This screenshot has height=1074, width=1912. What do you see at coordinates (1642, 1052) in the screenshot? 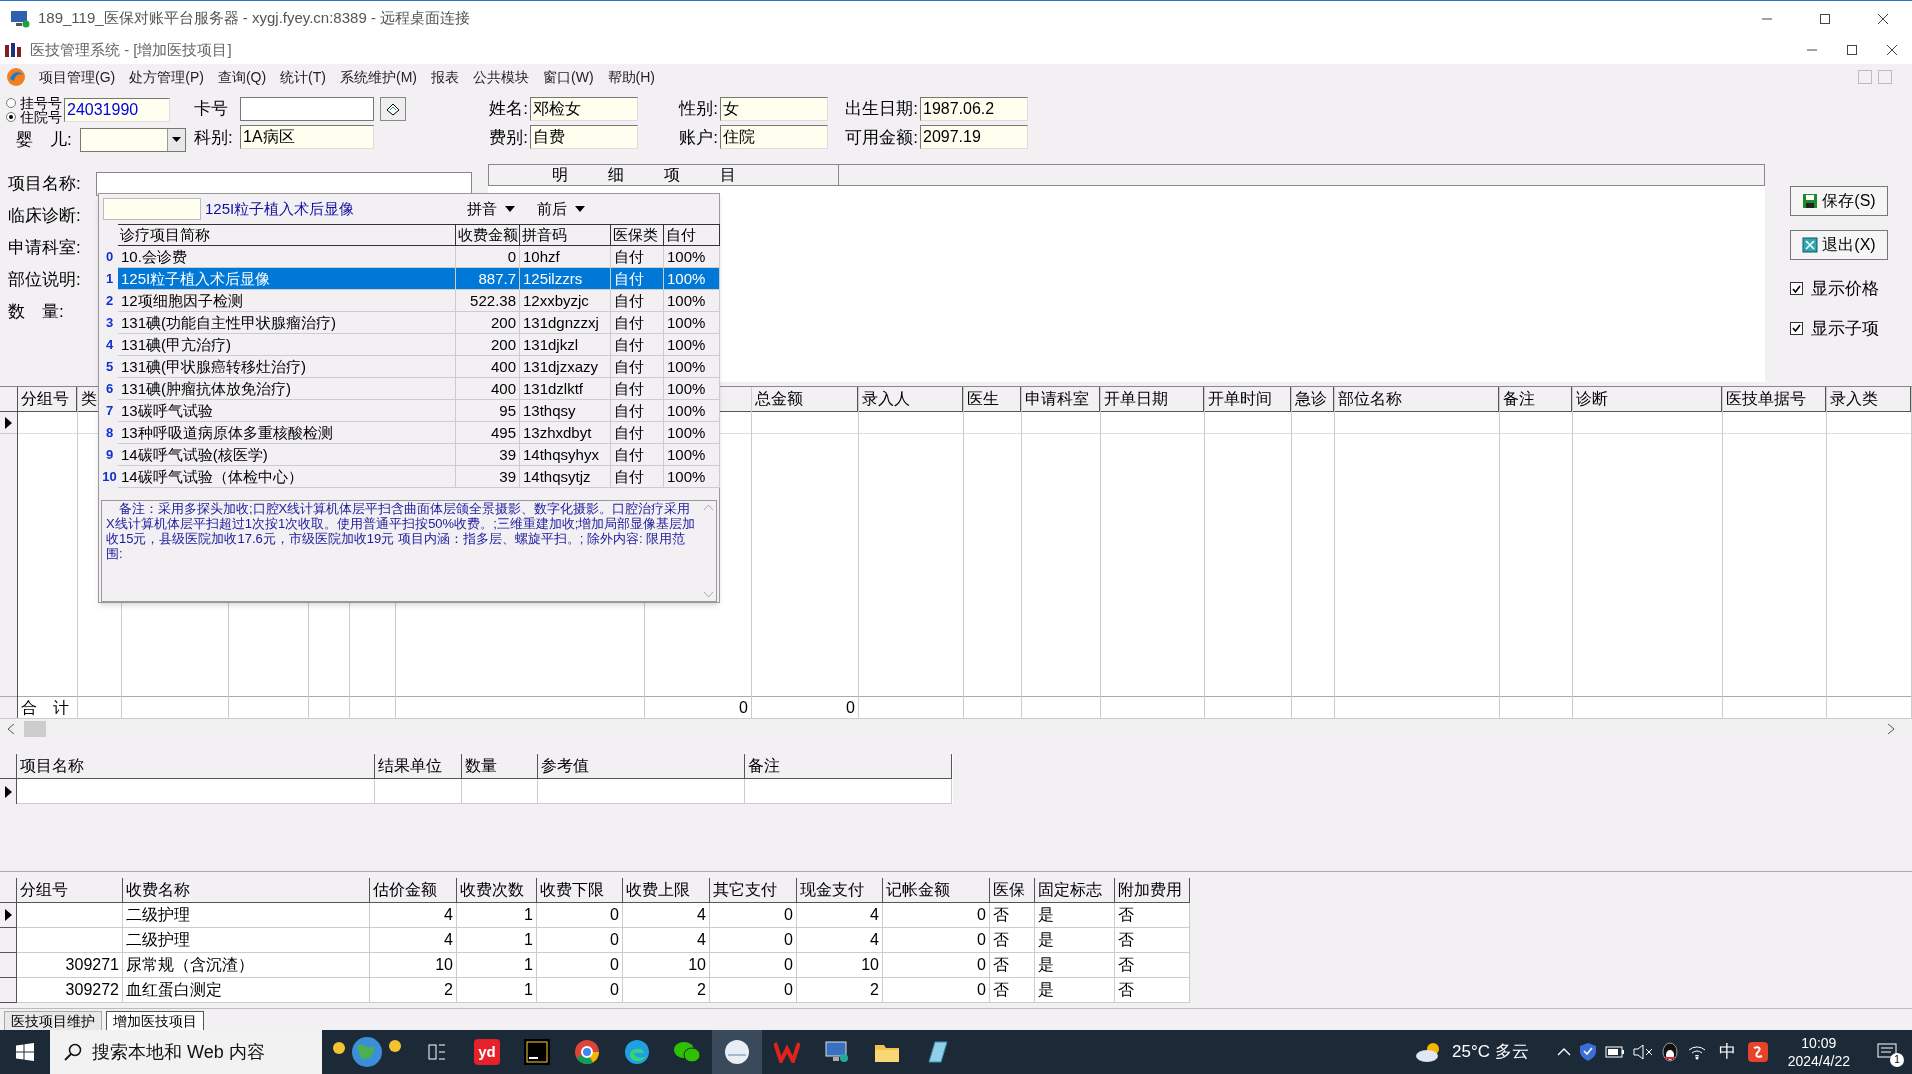
I see `speaker-muted-icon` at bounding box center [1642, 1052].